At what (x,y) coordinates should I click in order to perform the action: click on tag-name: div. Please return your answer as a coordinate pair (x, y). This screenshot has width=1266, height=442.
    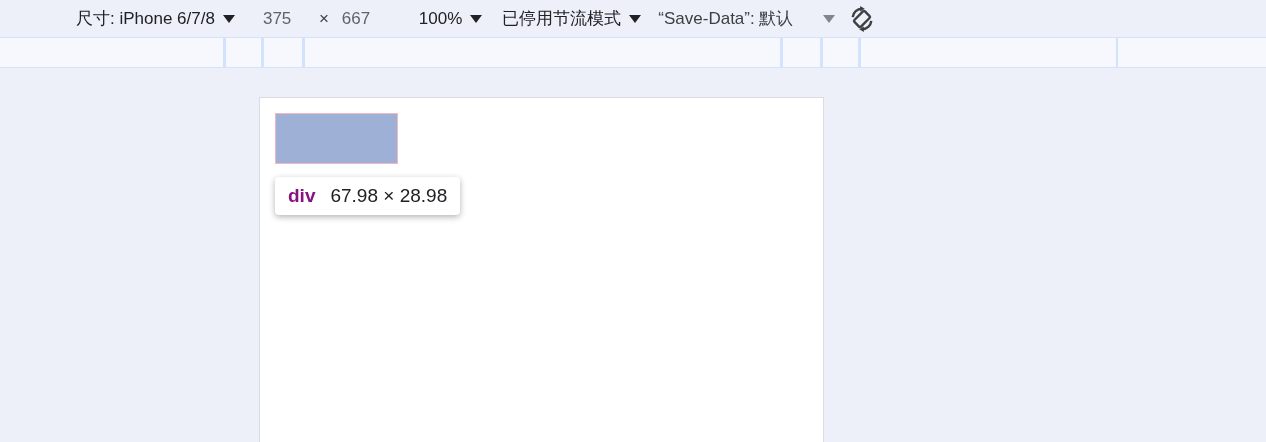
    Looking at the image, I should click on (302, 196).